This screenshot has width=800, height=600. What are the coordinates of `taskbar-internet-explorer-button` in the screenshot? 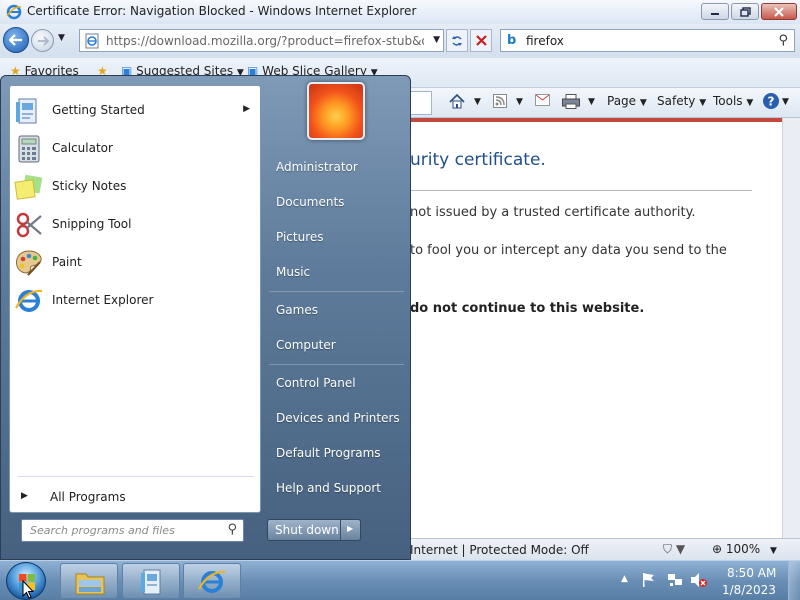 It's located at (212, 581).